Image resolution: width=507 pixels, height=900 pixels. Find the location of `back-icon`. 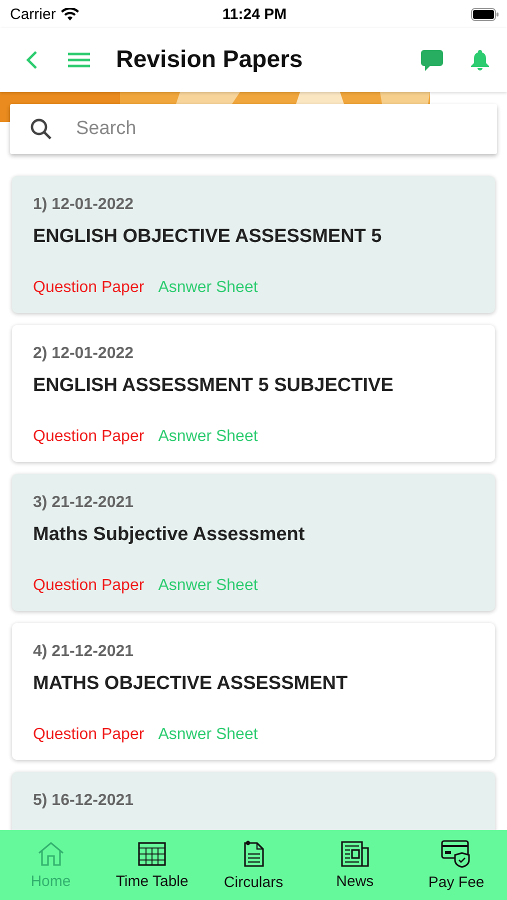

back-icon is located at coordinates (32, 60).